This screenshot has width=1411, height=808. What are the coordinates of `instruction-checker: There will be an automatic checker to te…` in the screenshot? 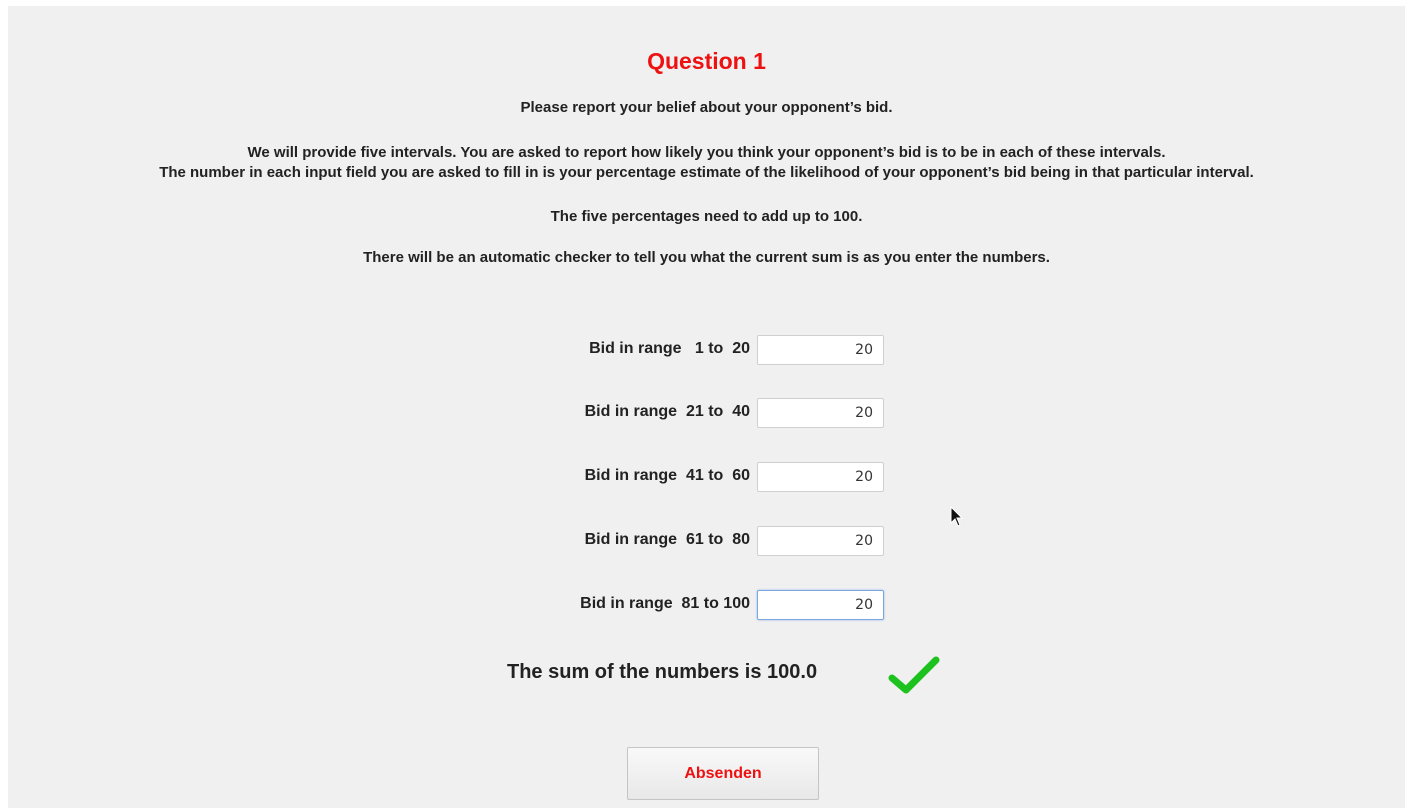 It's located at (706, 257).